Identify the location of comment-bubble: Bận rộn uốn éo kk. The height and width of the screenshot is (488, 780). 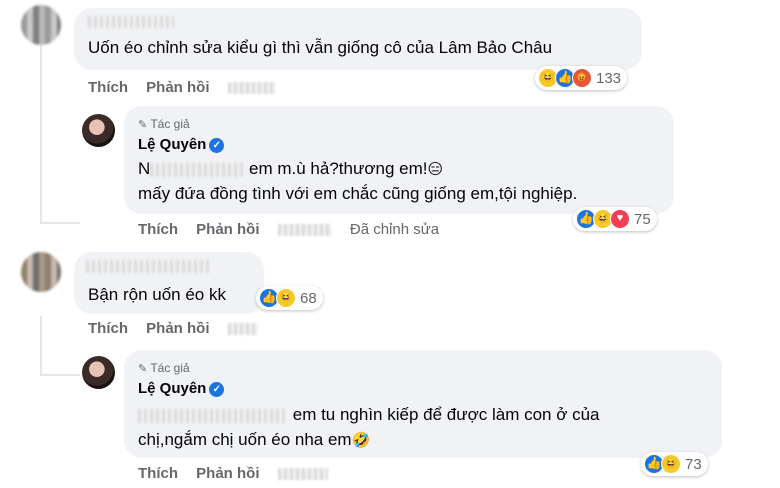
(169, 283).